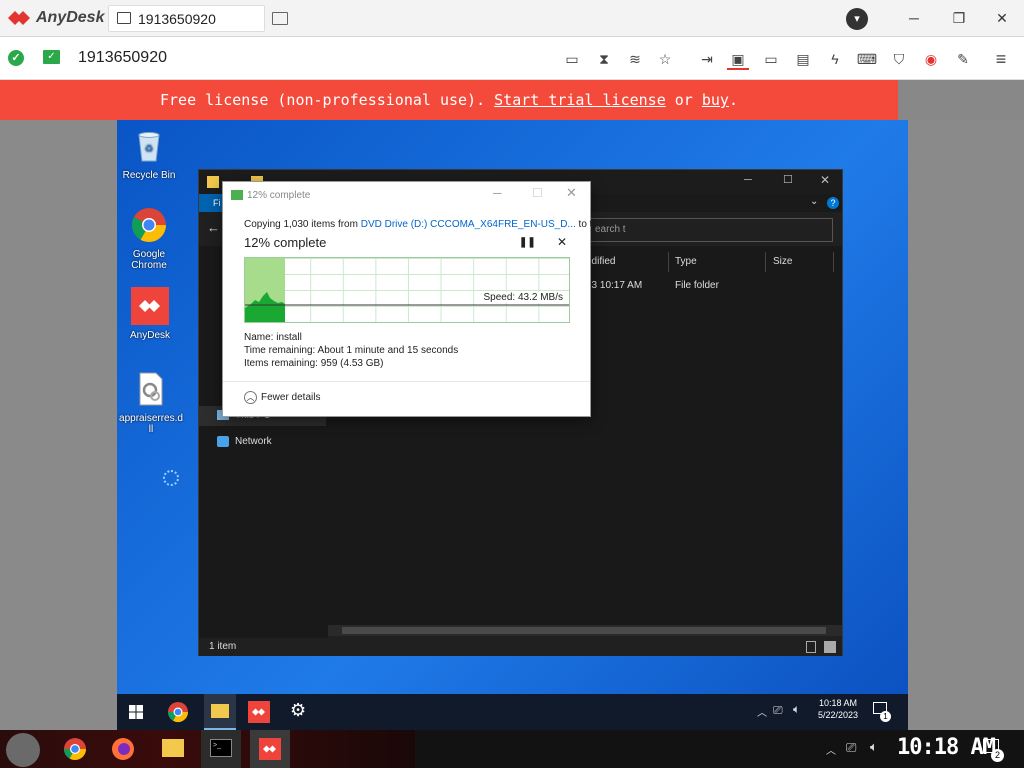 The width and height of the screenshot is (1024, 768). What do you see at coordinates (835, 59) in the screenshot?
I see `actions-icon: ϟ` at bounding box center [835, 59].